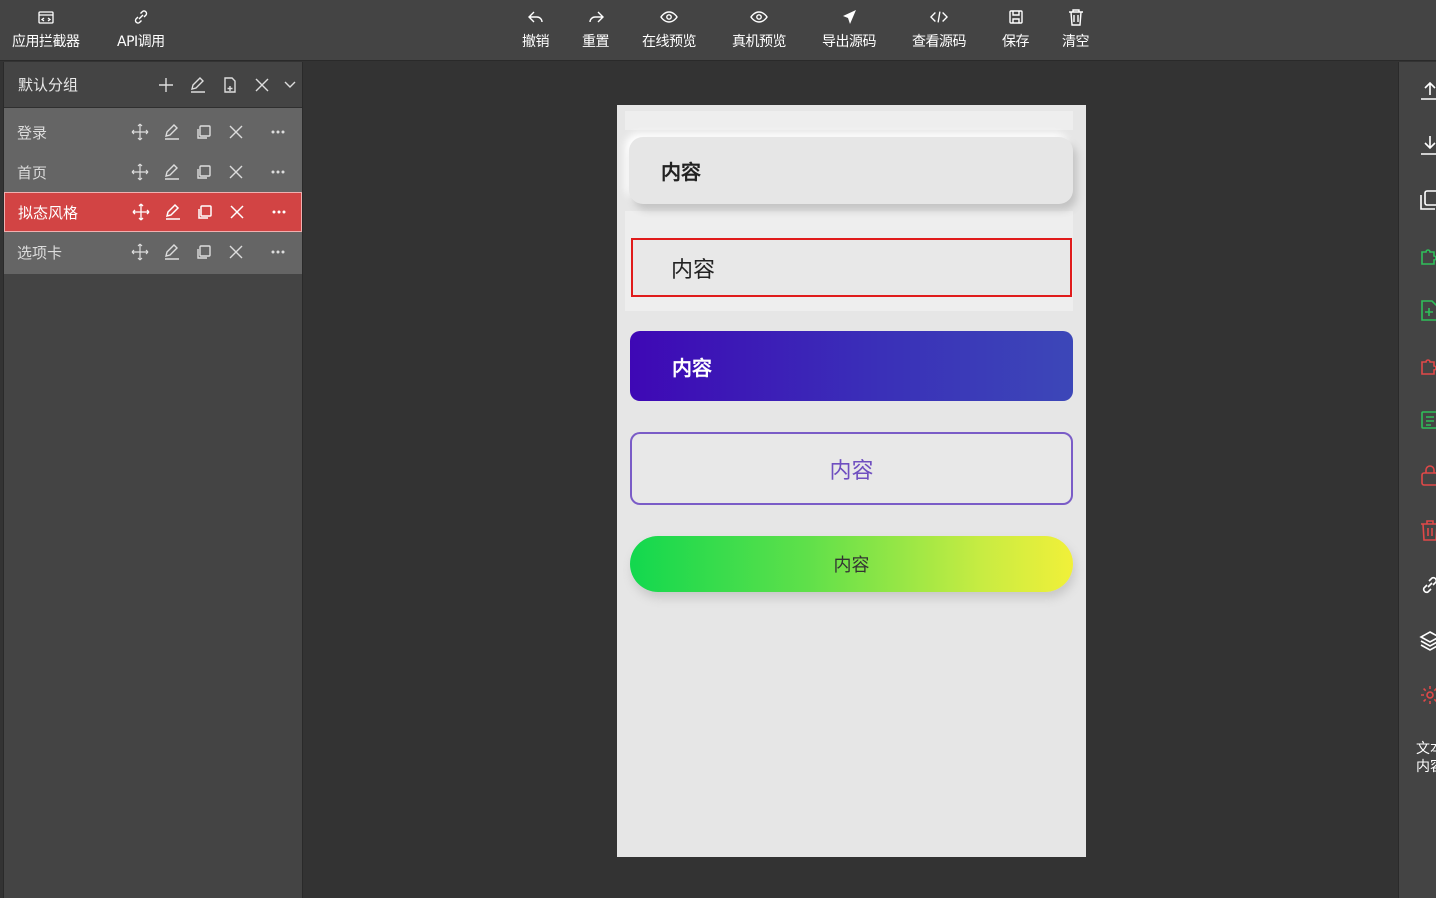  I want to click on right-toolbar: 文本 内容, so click(1417, 480).